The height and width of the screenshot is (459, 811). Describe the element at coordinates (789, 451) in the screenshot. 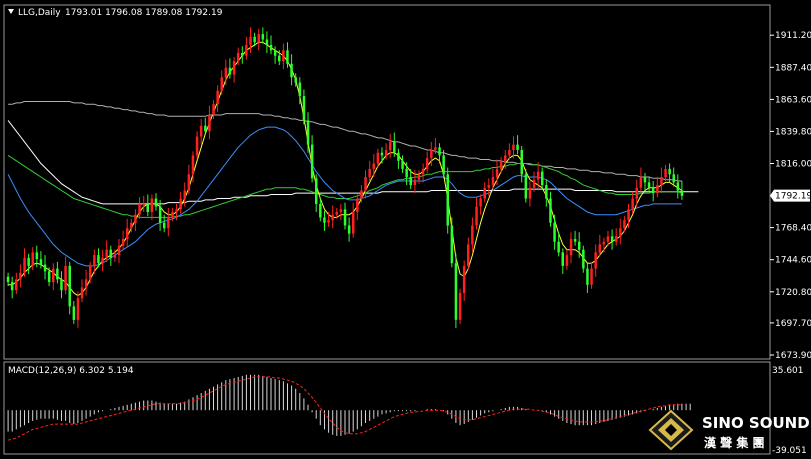

I see `macd-tick-label: -39.051` at that location.